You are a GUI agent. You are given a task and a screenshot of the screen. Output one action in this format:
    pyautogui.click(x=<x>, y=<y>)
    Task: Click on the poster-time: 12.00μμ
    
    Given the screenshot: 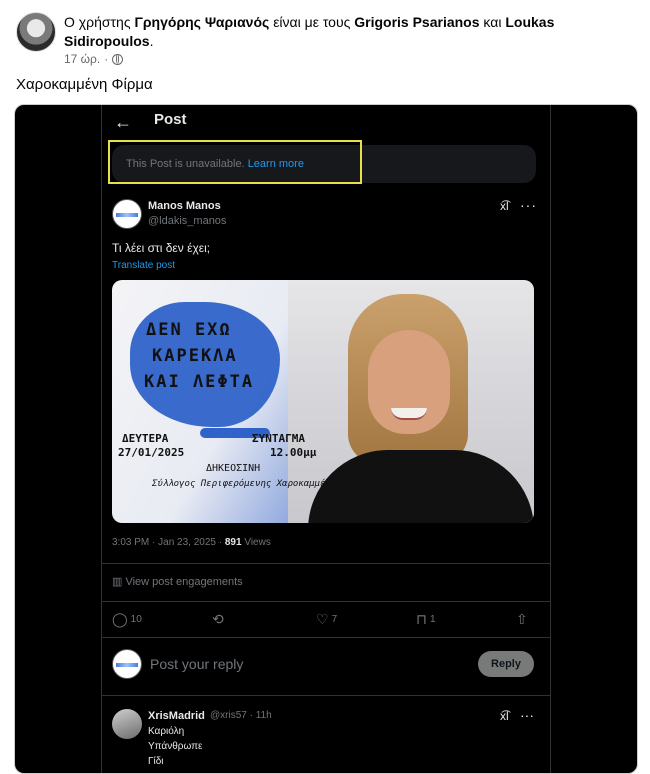 What is the action you would take?
    pyautogui.click(x=293, y=452)
    